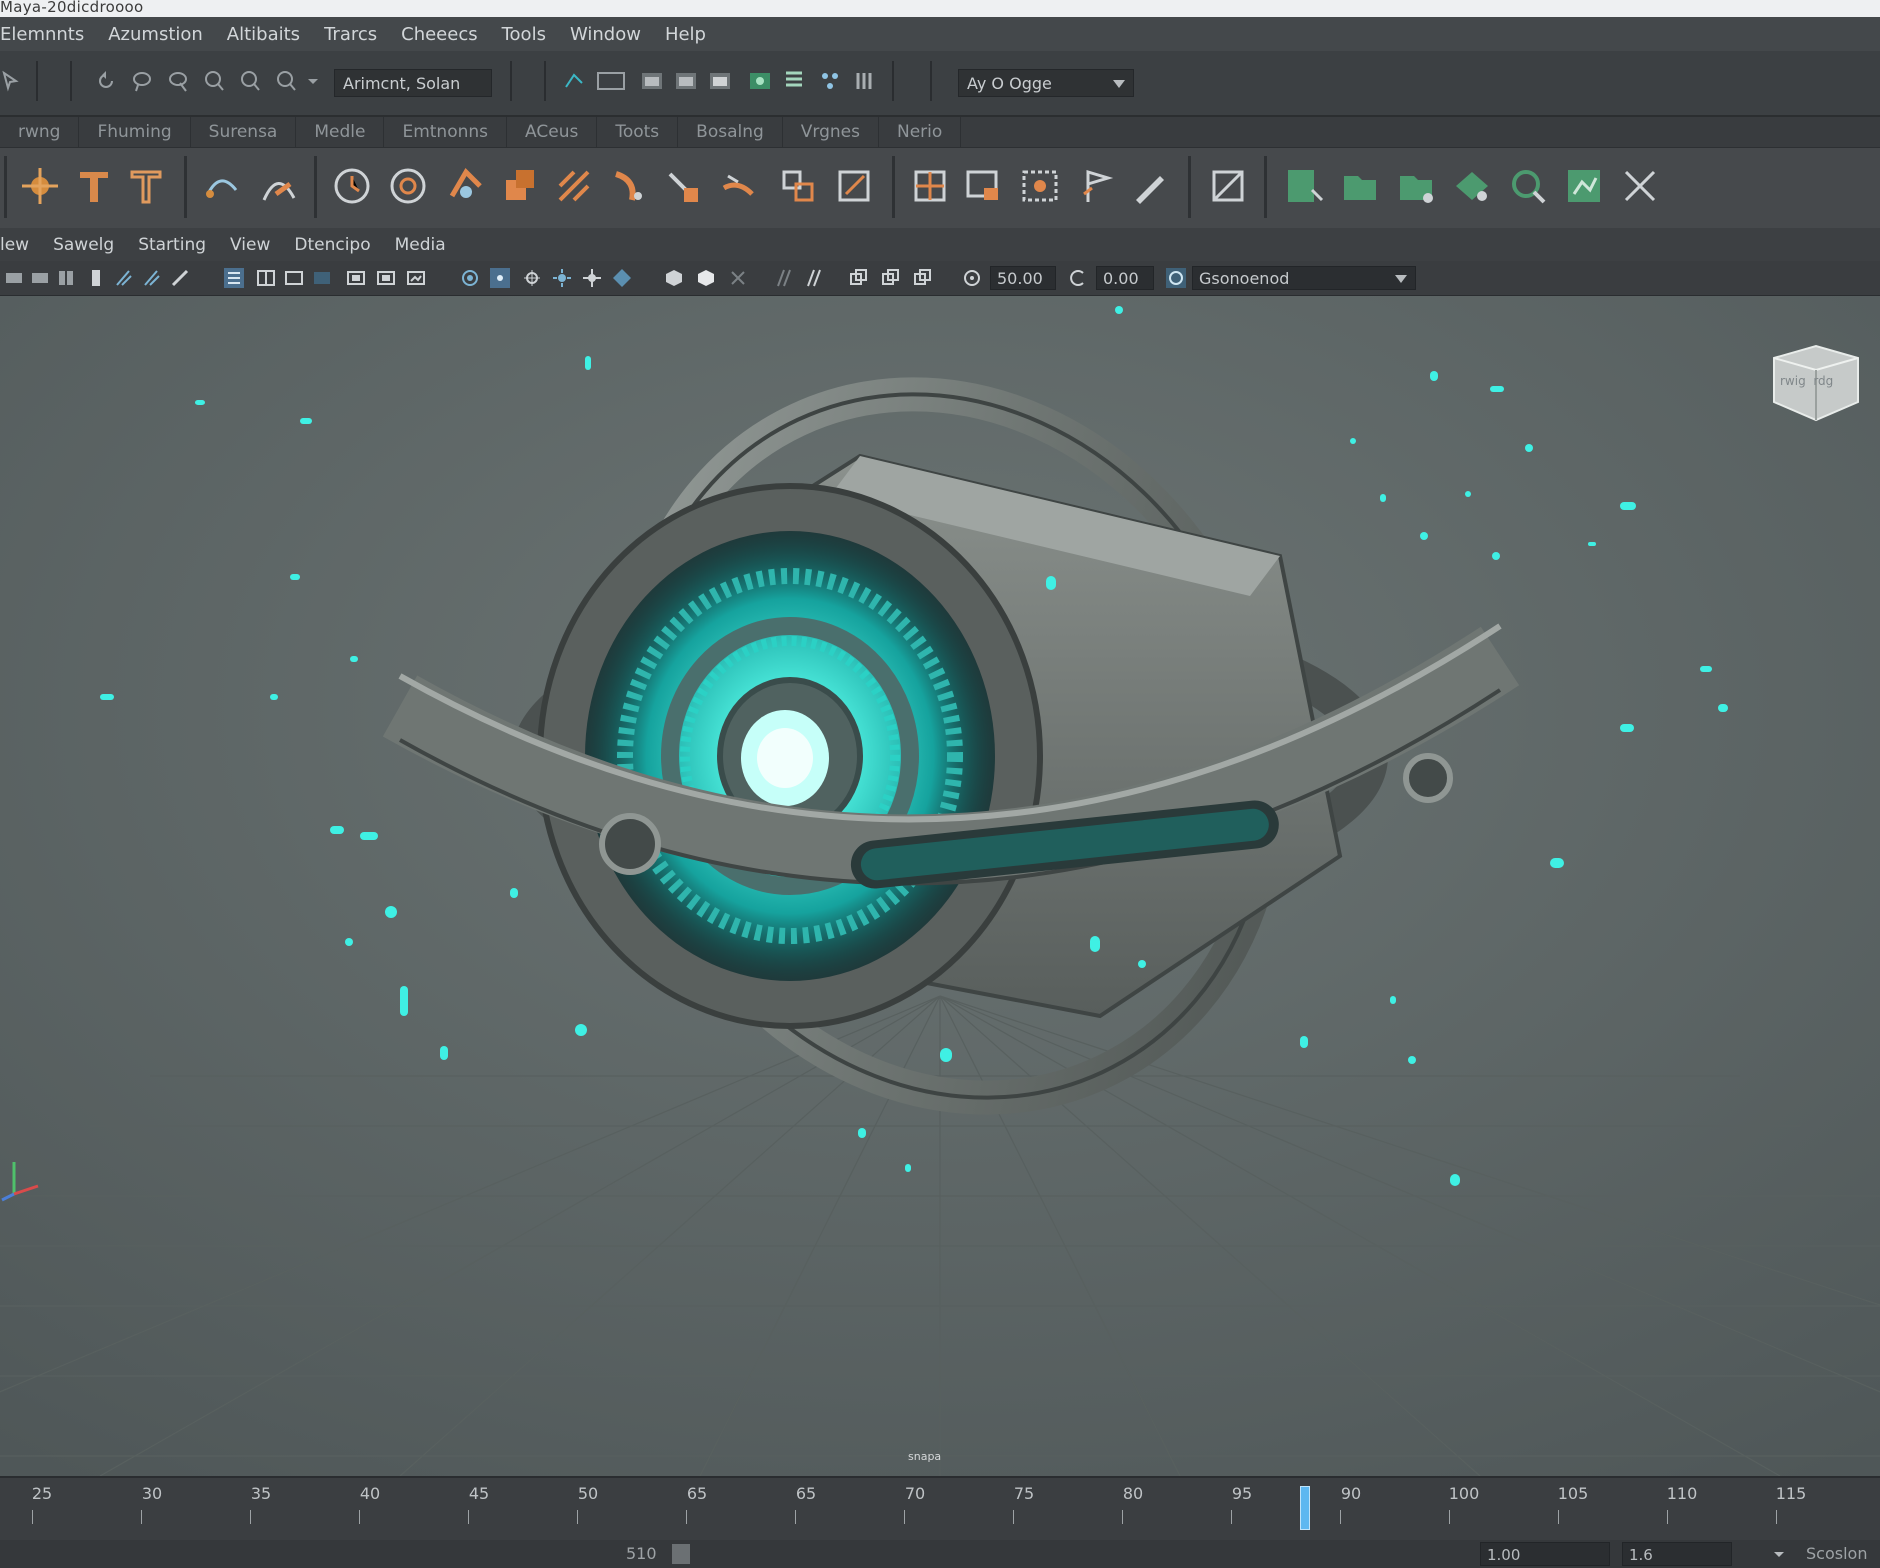 This screenshot has height=1568, width=1880. Describe the element at coordinates (1304, 278) in the screenshot. I see `view-transform-dropdown: Gsonoenod` at that location.